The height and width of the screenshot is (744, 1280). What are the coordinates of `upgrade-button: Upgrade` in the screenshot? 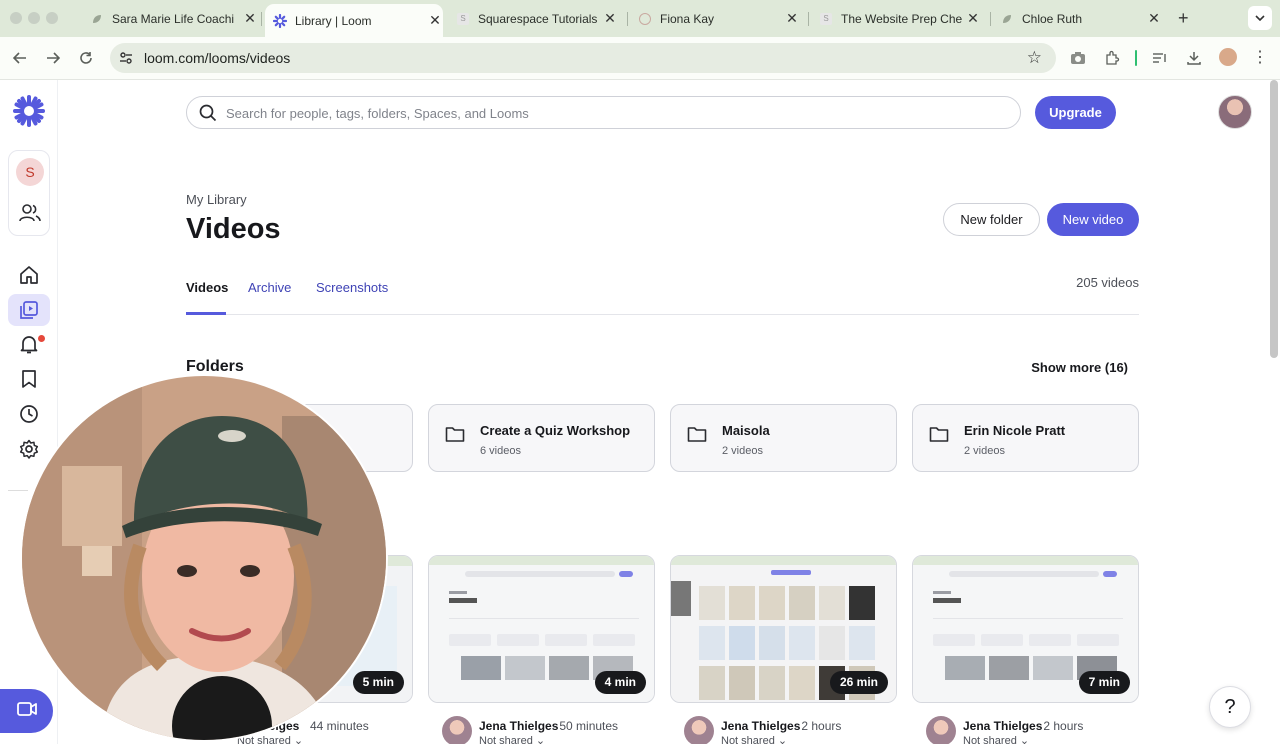 It's located at (1075, 112).